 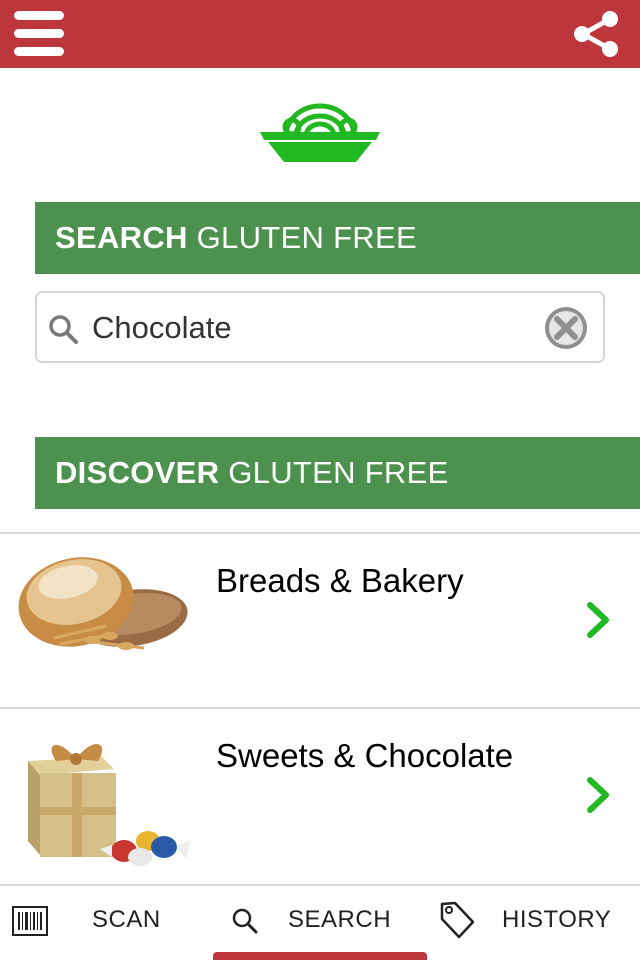 What do you see at coordinates (566, 328) in the screenshot?
I see `clear-circle-icon` at bounding box center [566, 328].